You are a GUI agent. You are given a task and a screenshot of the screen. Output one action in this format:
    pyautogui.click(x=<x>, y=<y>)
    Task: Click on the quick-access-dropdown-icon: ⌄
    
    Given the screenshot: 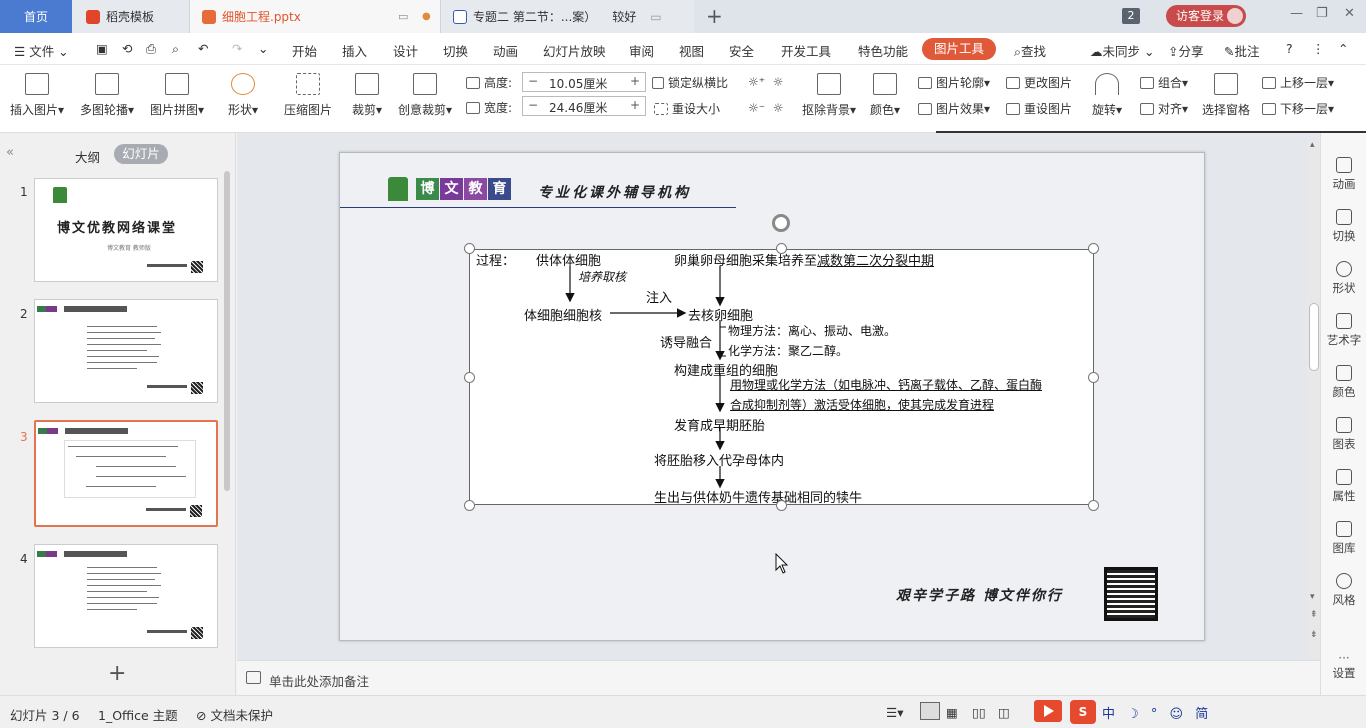 What is the action you would take?
    pyautogui.click(x=263, y=48)
    